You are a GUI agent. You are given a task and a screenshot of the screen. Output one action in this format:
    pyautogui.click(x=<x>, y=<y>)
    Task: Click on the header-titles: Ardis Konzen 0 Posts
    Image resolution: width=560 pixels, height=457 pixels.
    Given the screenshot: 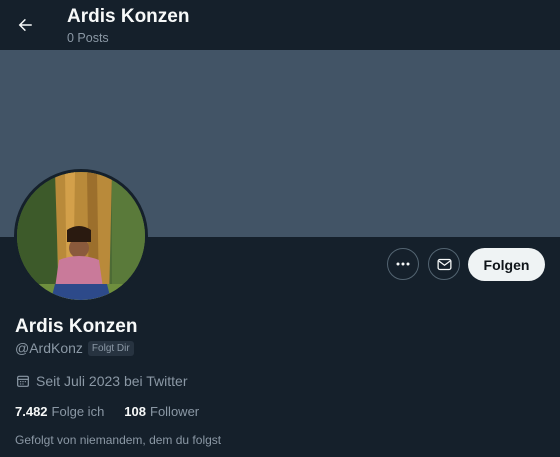 What is the action you would take?
    pyautogui.click(x=128, y=26)
    